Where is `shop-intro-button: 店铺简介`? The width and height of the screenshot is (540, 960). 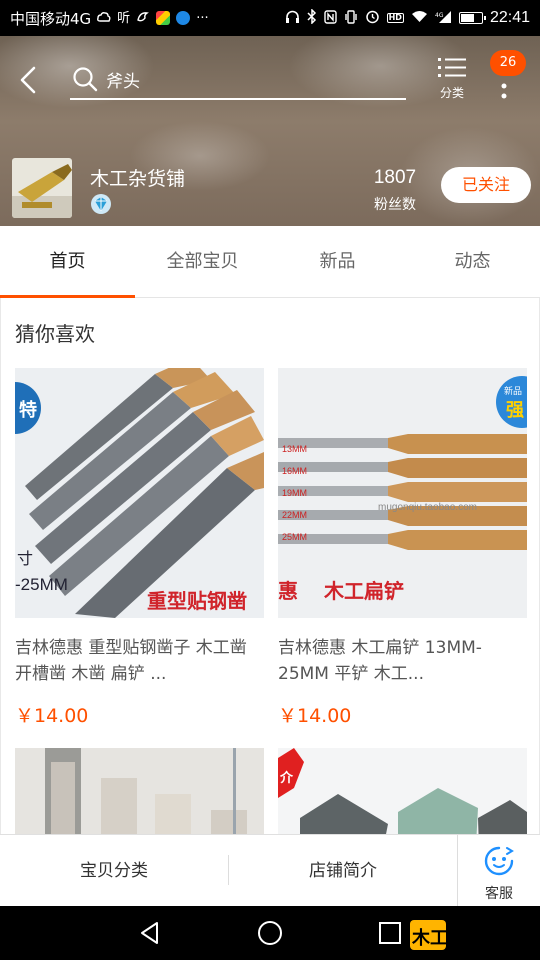
shop-intro-button: 店铺简介 is located at coordinates (343, 871).